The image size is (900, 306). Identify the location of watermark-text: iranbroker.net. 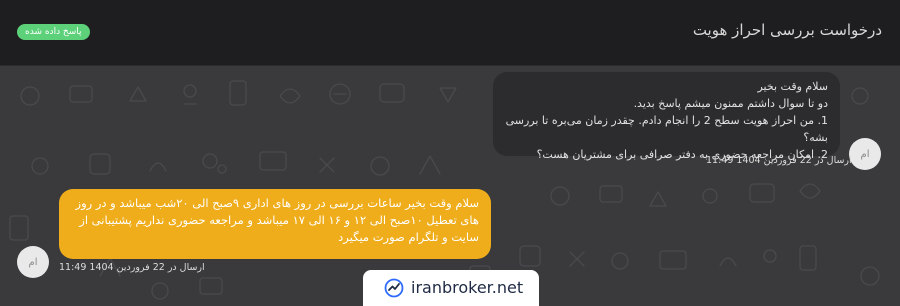
(467, 287).